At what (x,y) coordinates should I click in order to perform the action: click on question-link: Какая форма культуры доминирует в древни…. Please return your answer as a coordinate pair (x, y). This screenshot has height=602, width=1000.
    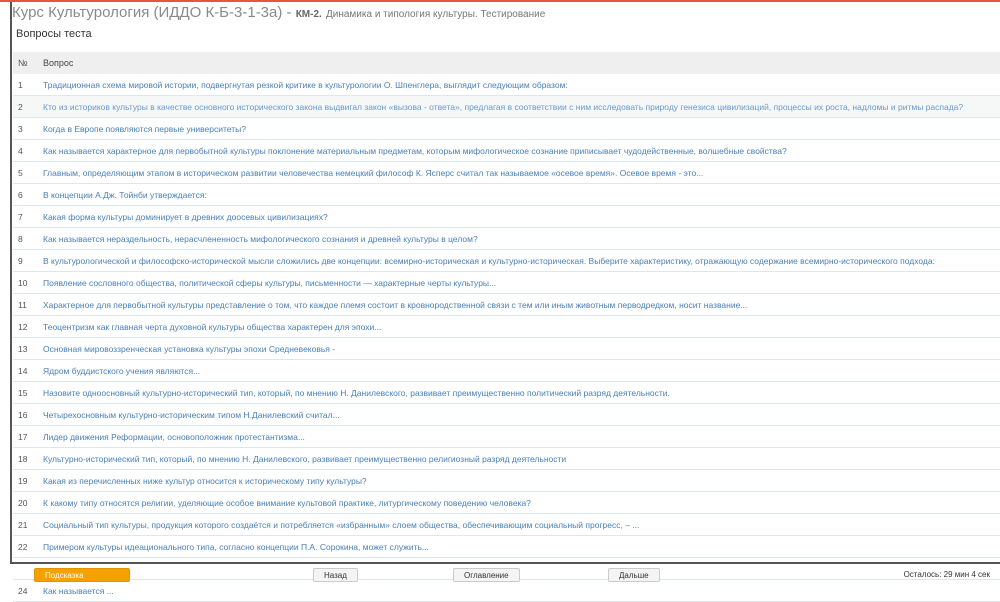
    Looking at the image, I should click on (200, 217).